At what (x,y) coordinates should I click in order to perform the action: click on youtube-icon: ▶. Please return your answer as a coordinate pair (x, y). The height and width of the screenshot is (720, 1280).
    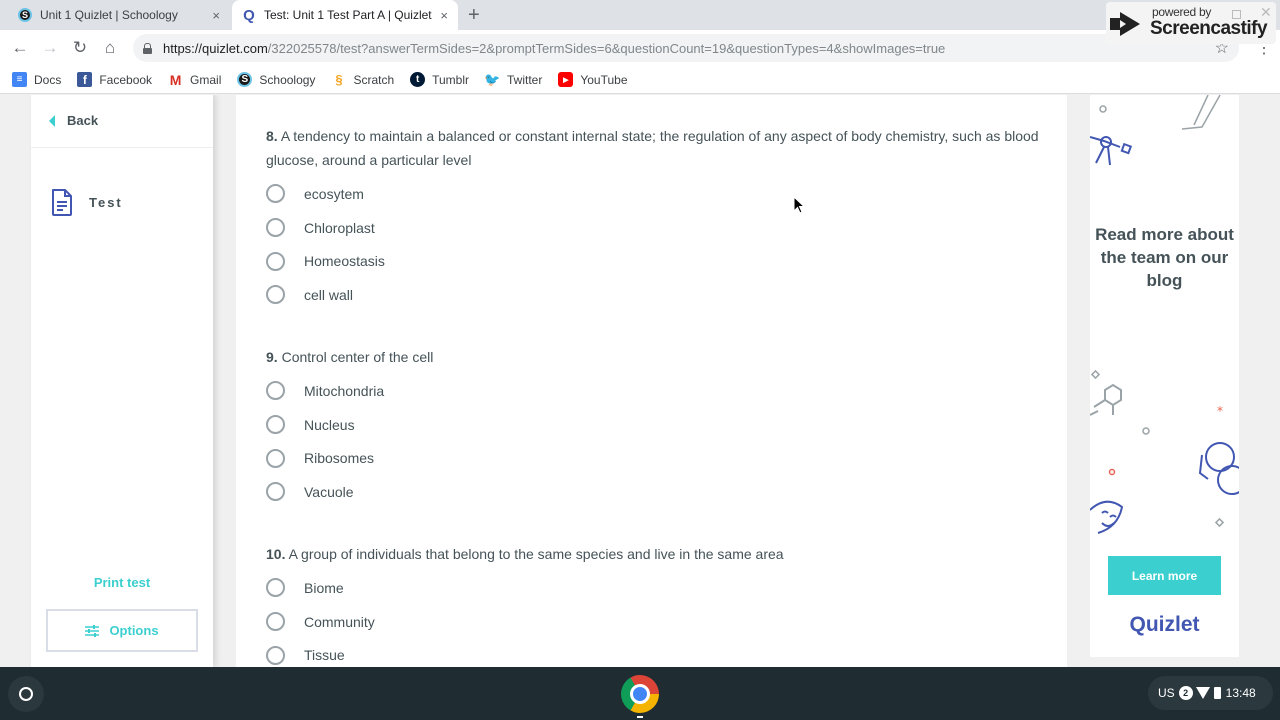
    Looking at the image, I should click on (566, 79).